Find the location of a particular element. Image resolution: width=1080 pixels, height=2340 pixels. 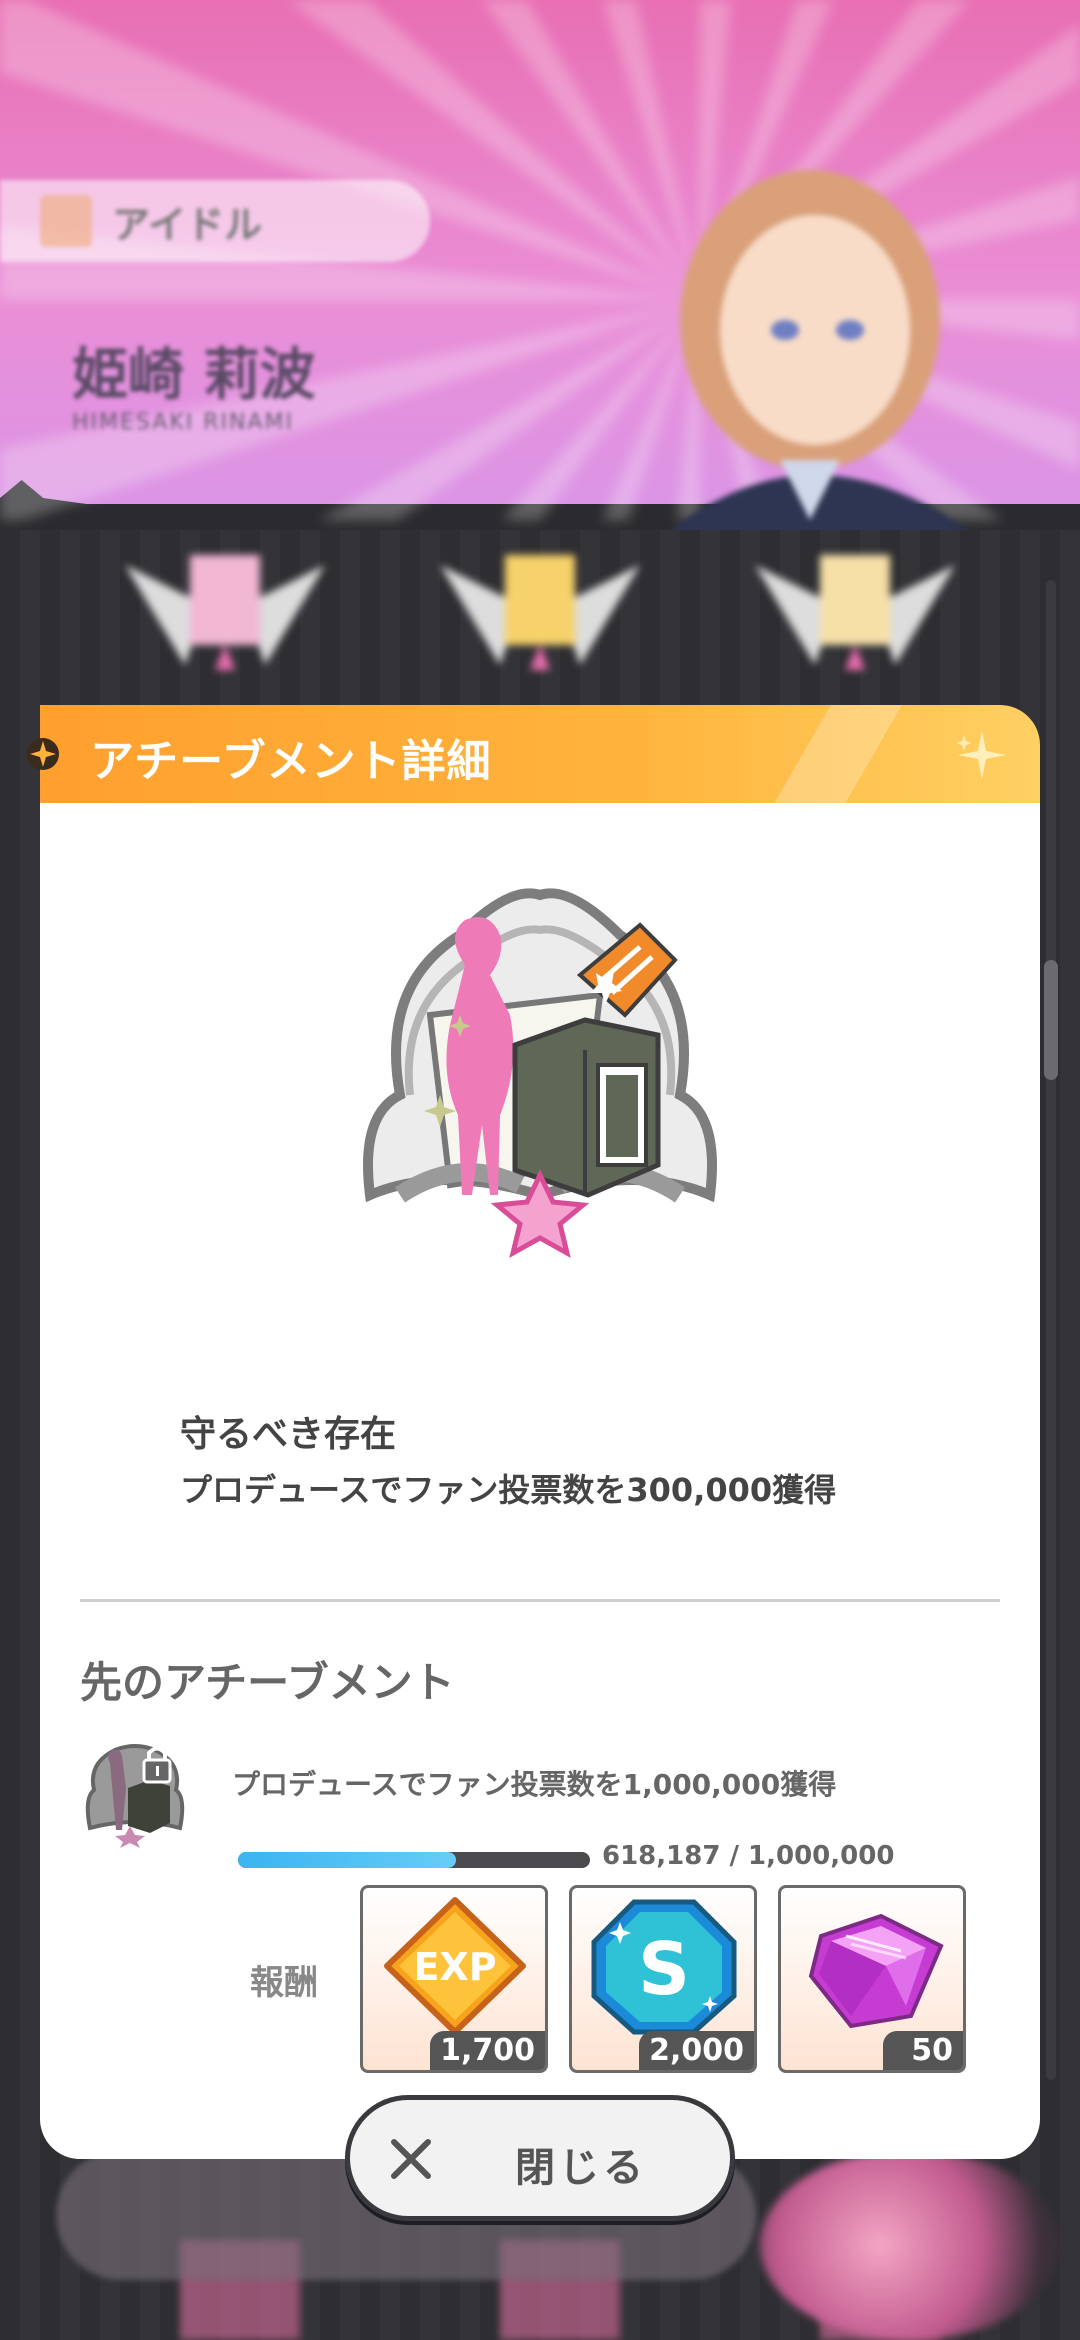

scrollbar-thumb is located at coordinates (1051, 1020).